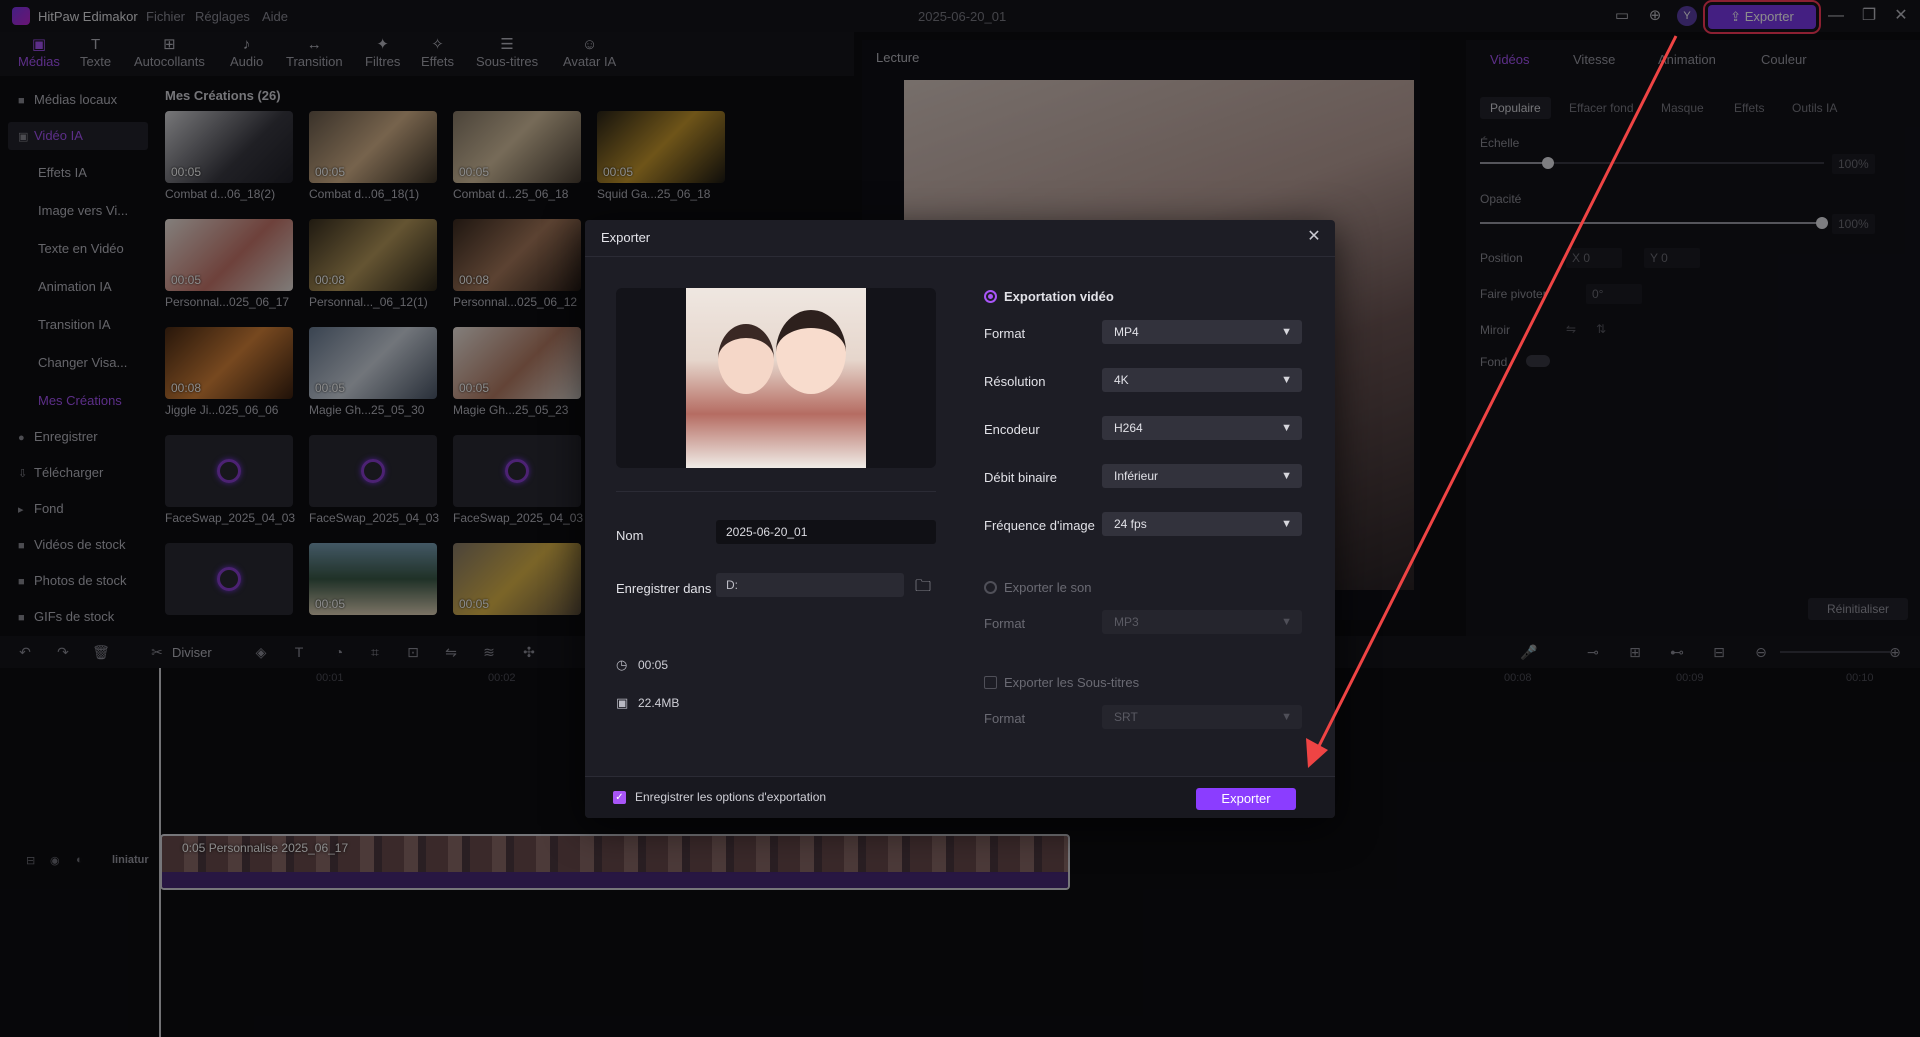 This screenshot has height=1037, width=1920. Describe the element at coordinates (1039, 525) in the screenshot. I see `framerate-label: Fréquence d'image` at that location.